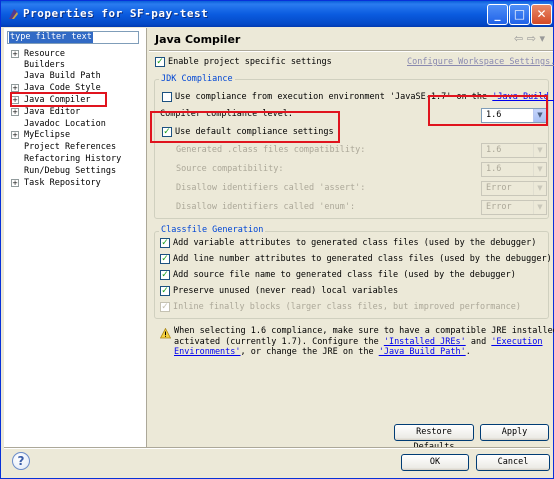 This screenshot has width=554, height=479. I want to click on tree-item-label: Run/Debug Settings, so click(70, 171).